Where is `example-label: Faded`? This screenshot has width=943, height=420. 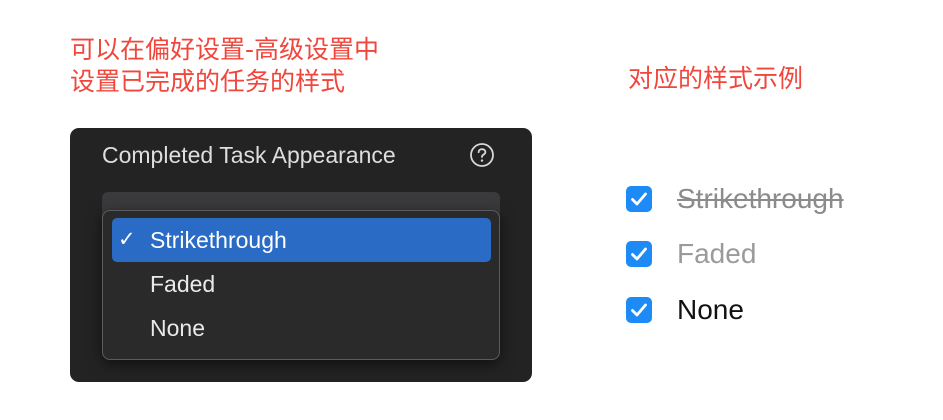
example-label: Faded is located at coordinates (717, 253).